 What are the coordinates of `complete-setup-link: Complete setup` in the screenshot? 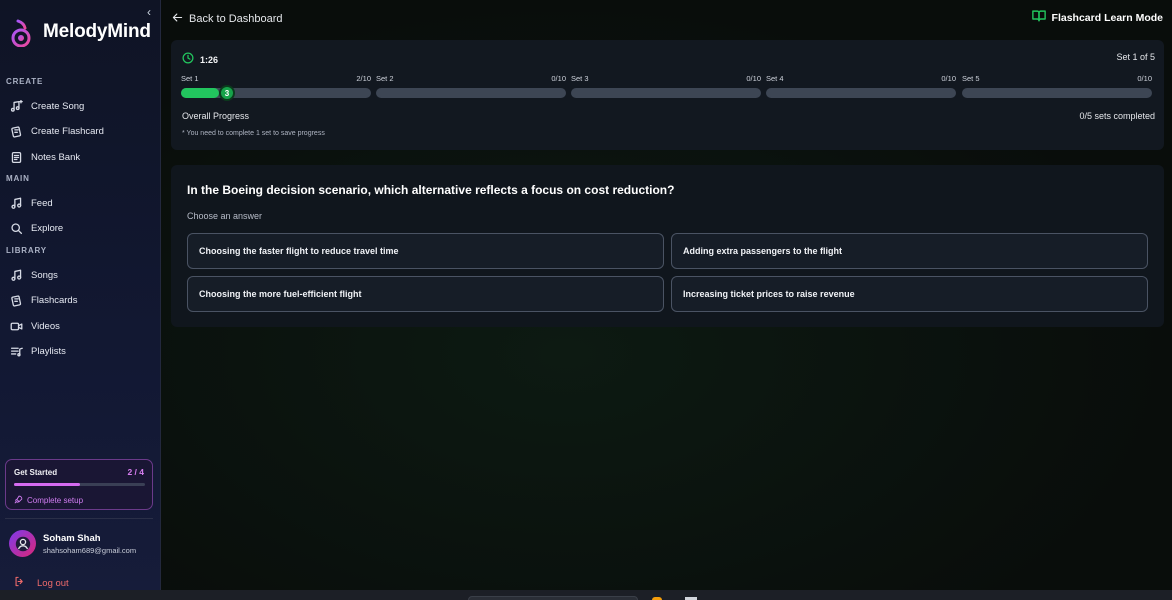 It's located at (48, 500).